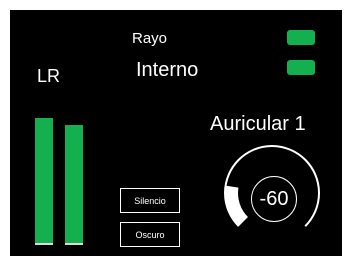 This screenshot has height=259, width=350. Describe the element at coordinates (49, 76) in the screenshot. I see `meter-label: LR` at that location.